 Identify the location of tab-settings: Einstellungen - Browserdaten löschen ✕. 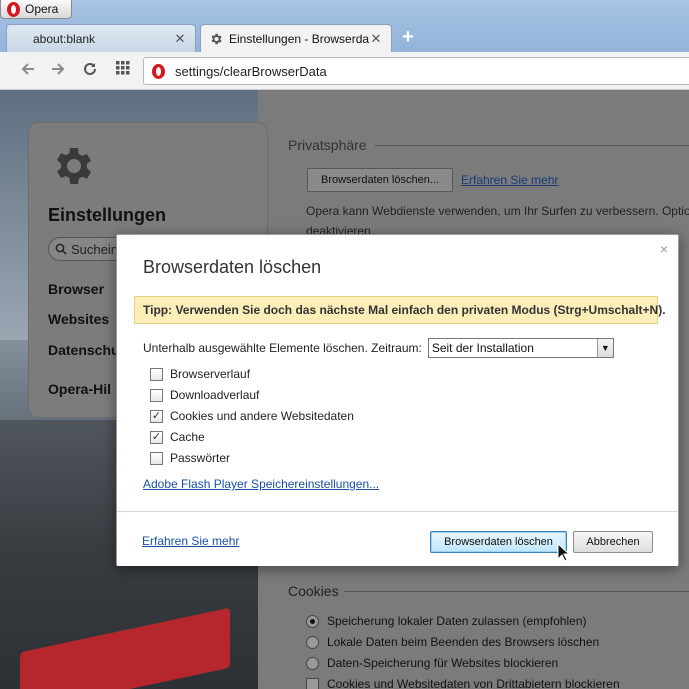
(296, 38).